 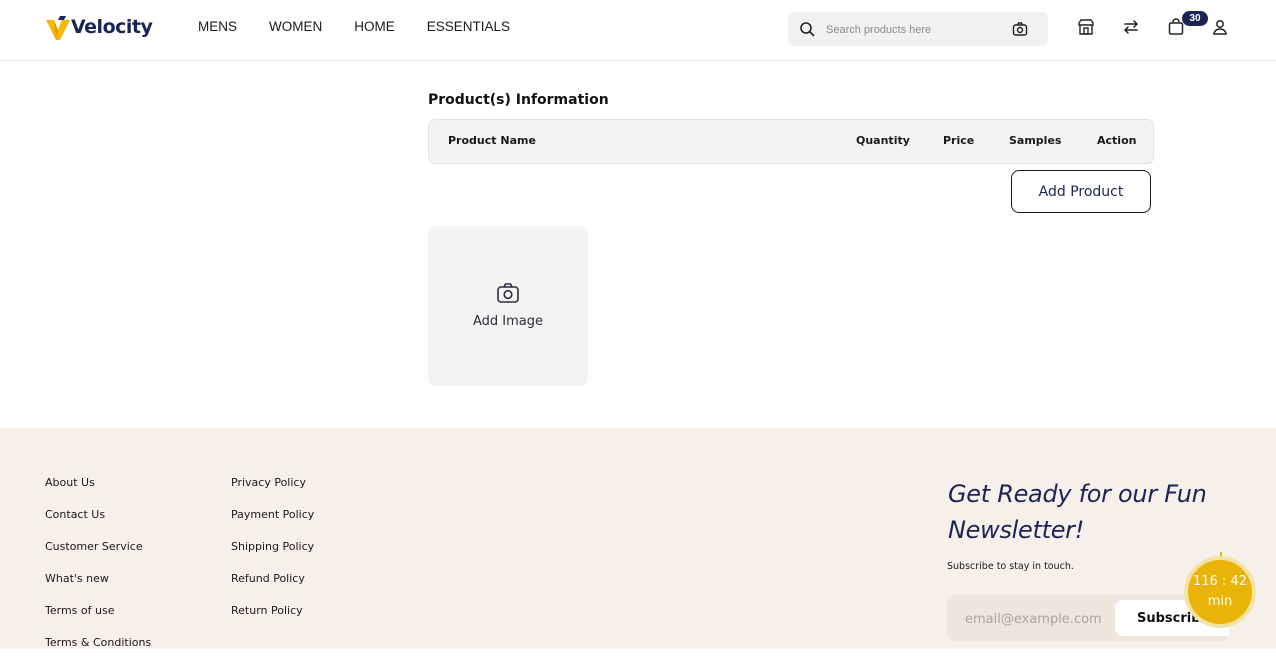 I want to click on search-bar, so click(x=918, y=29).